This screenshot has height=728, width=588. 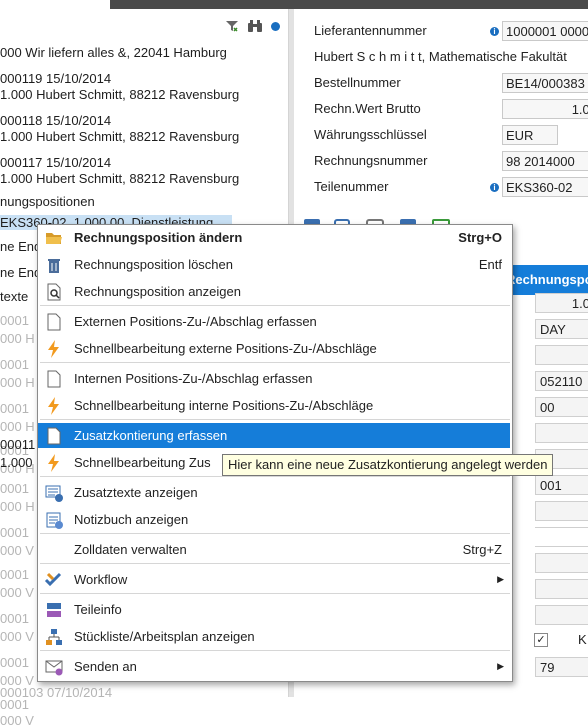 I want to click on menu-item-stückliste-arbeitsplan-anzeigen: Stückliste/Arbeitsplan anzeigen, so click(x=274, y=636).